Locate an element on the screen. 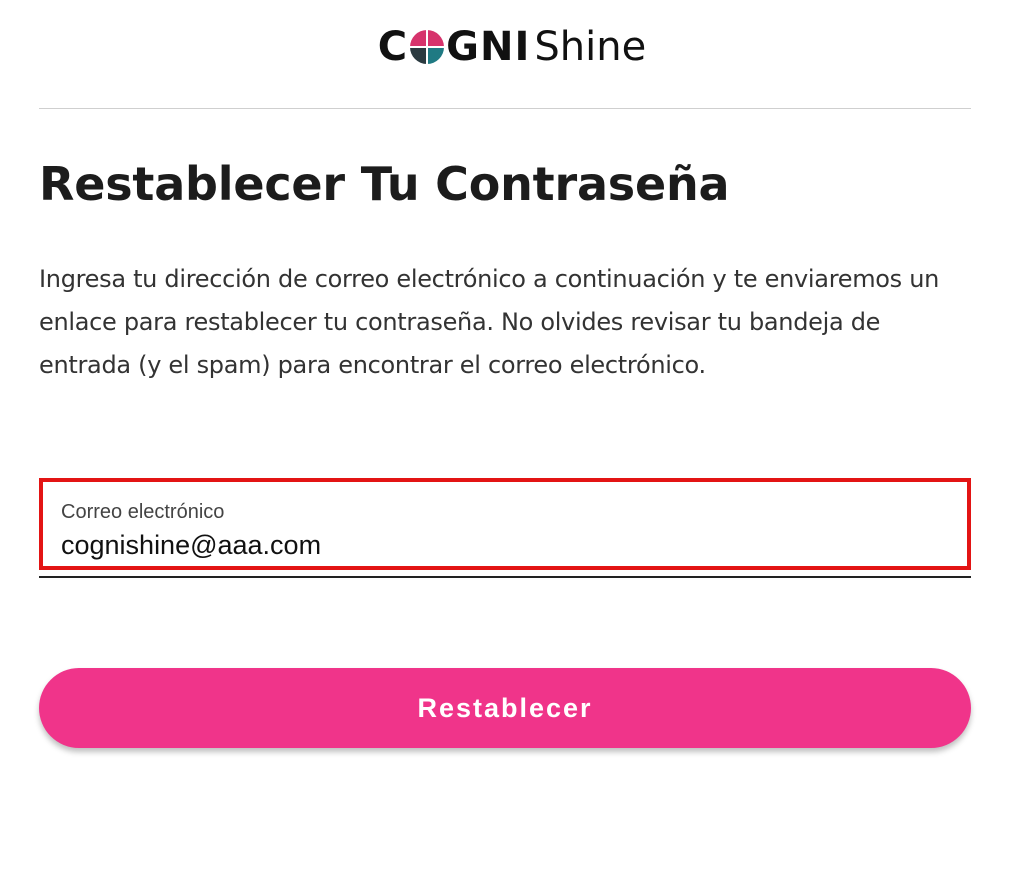 Image resolution: width=1024 pixels, height=874 pixels. email-field-underline is located at coordinates (505, 577).